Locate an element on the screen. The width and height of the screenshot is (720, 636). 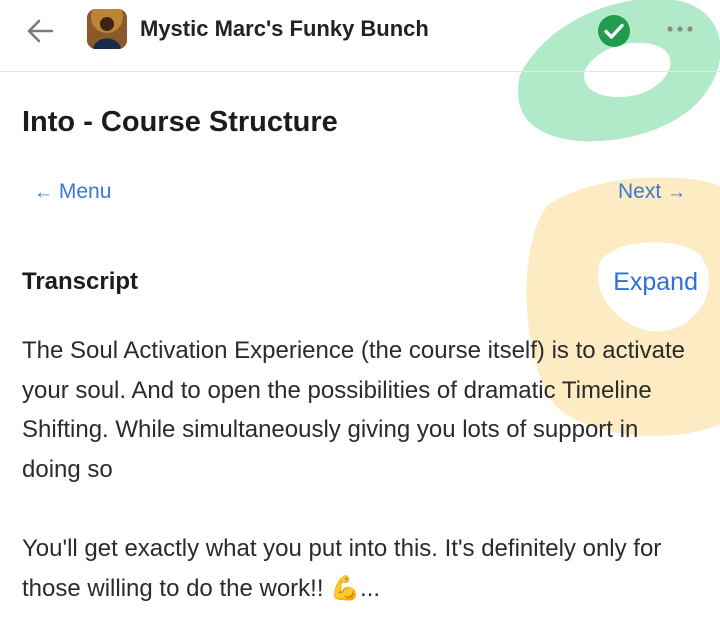
left-arrow-icon: ← is located at coordinates (43, 192).